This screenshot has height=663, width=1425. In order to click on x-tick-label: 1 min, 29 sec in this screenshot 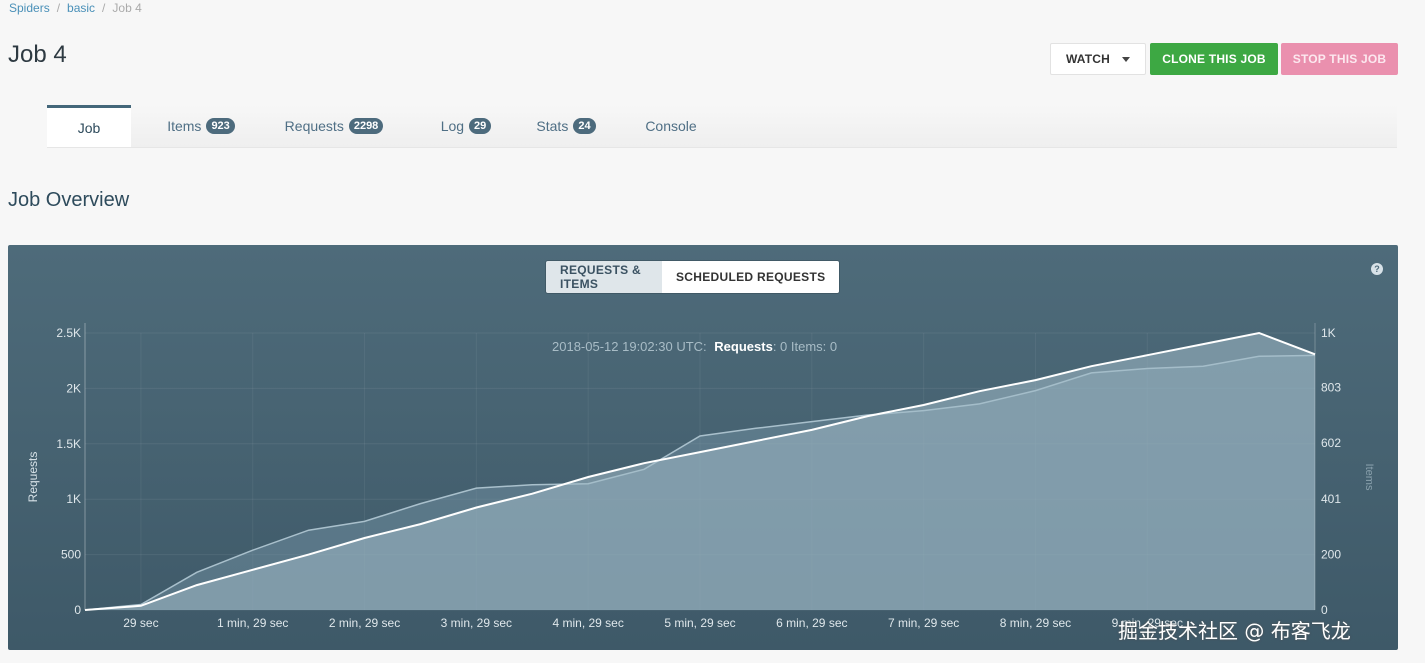, I will do `click(252, 623)`.